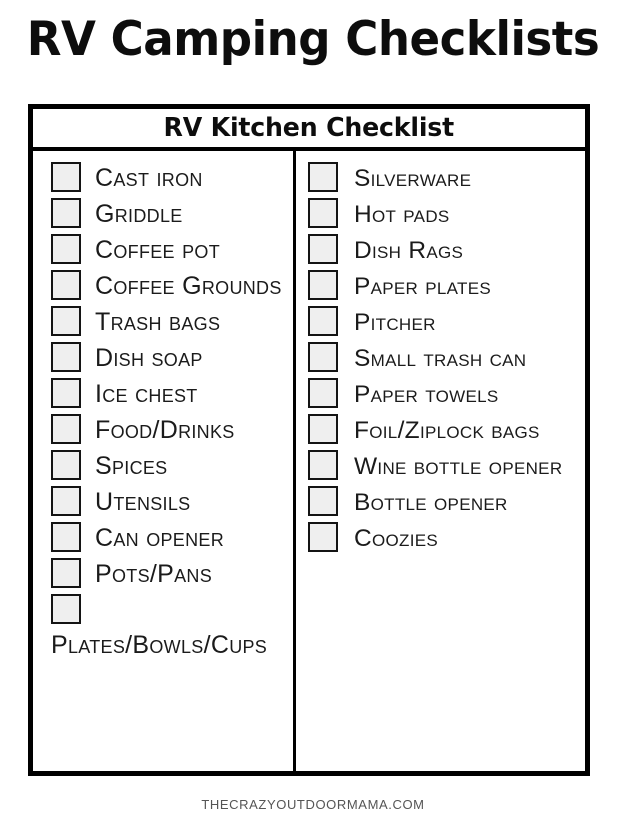 This screenshot has width=626, height=835. I want to click on checklist-item-label: Spices, so click(131, 466).